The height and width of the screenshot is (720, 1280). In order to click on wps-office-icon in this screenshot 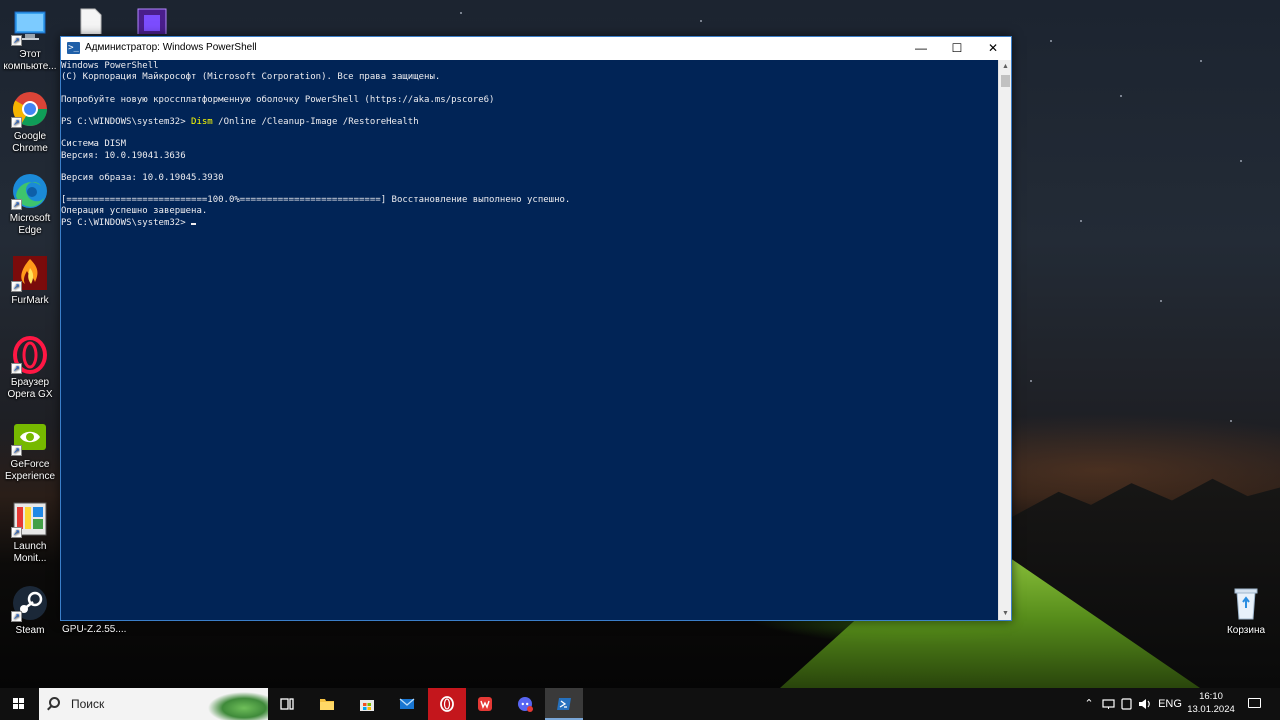, I will do `click(485, 704)`.